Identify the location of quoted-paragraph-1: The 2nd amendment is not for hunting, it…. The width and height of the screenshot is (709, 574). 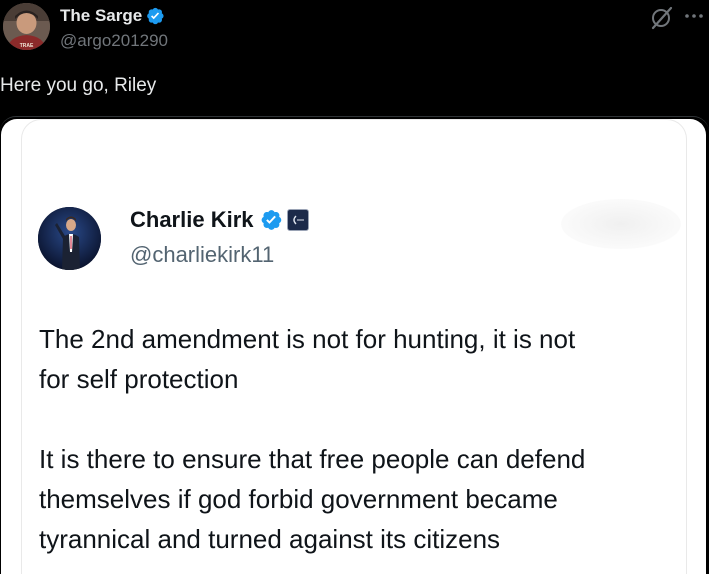
(307, 359).